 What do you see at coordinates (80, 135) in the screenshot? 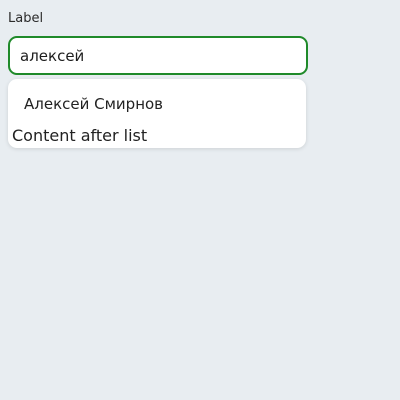
I see `content-after-list: Content after list` at bounding box center [80, 135].